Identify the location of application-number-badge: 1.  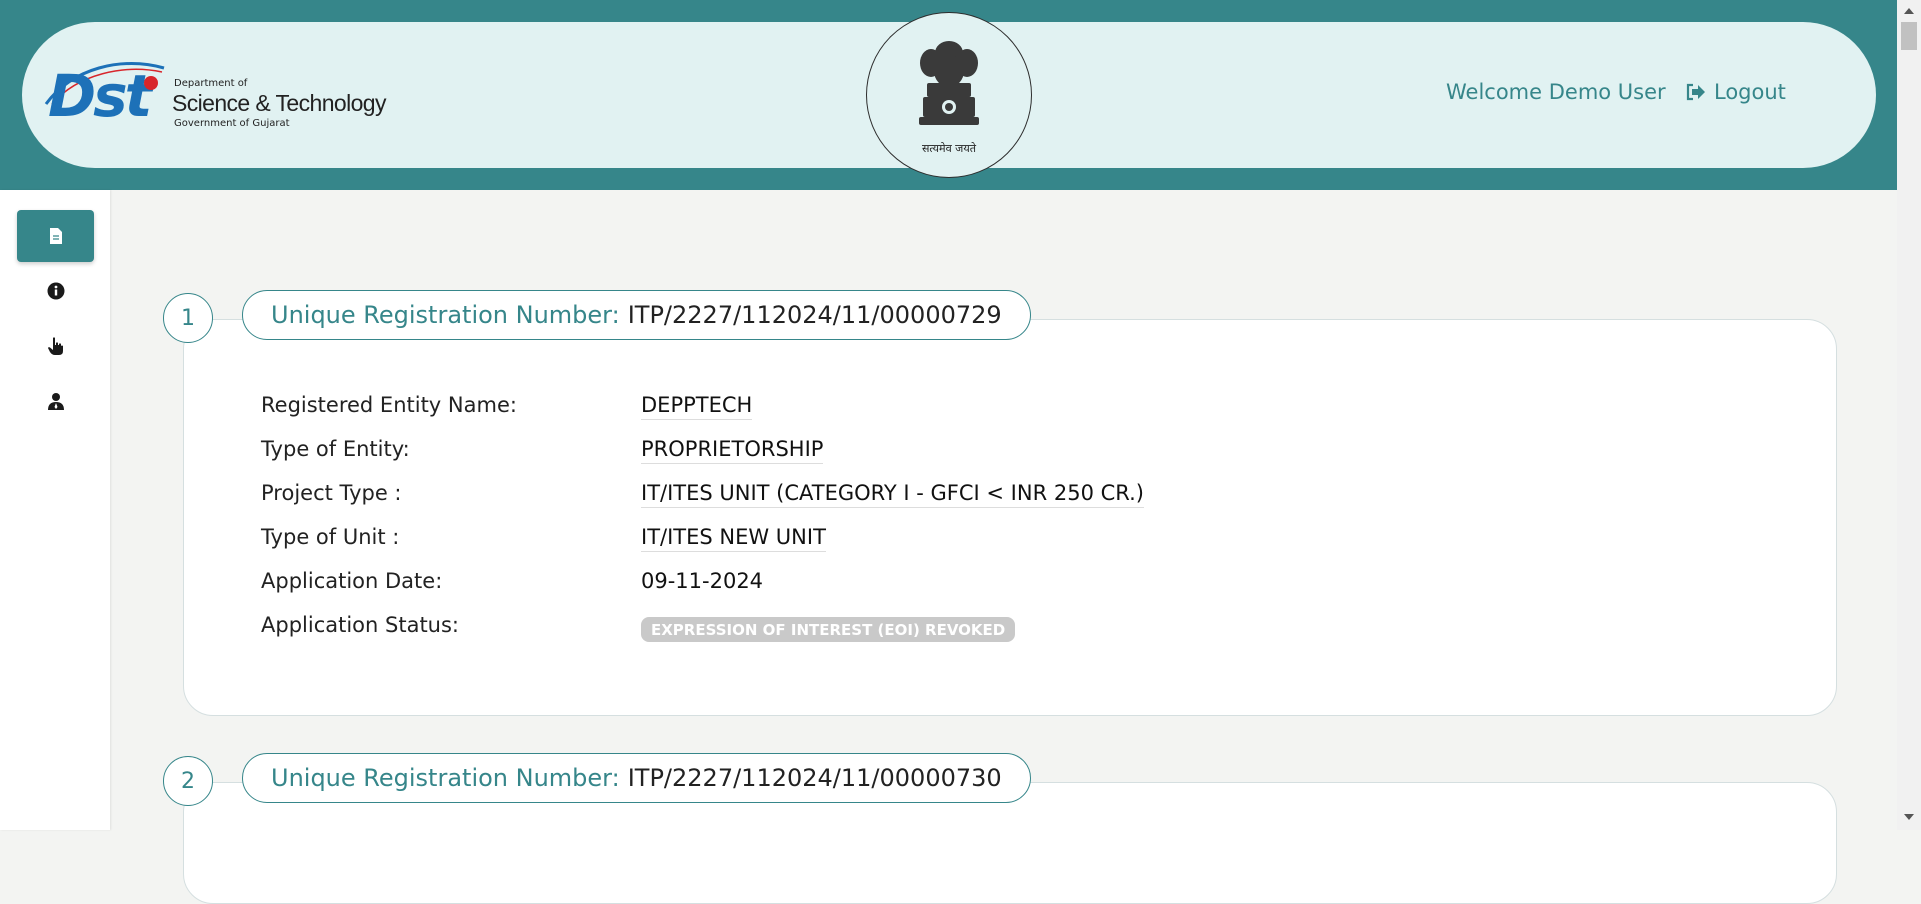
(188, 318).